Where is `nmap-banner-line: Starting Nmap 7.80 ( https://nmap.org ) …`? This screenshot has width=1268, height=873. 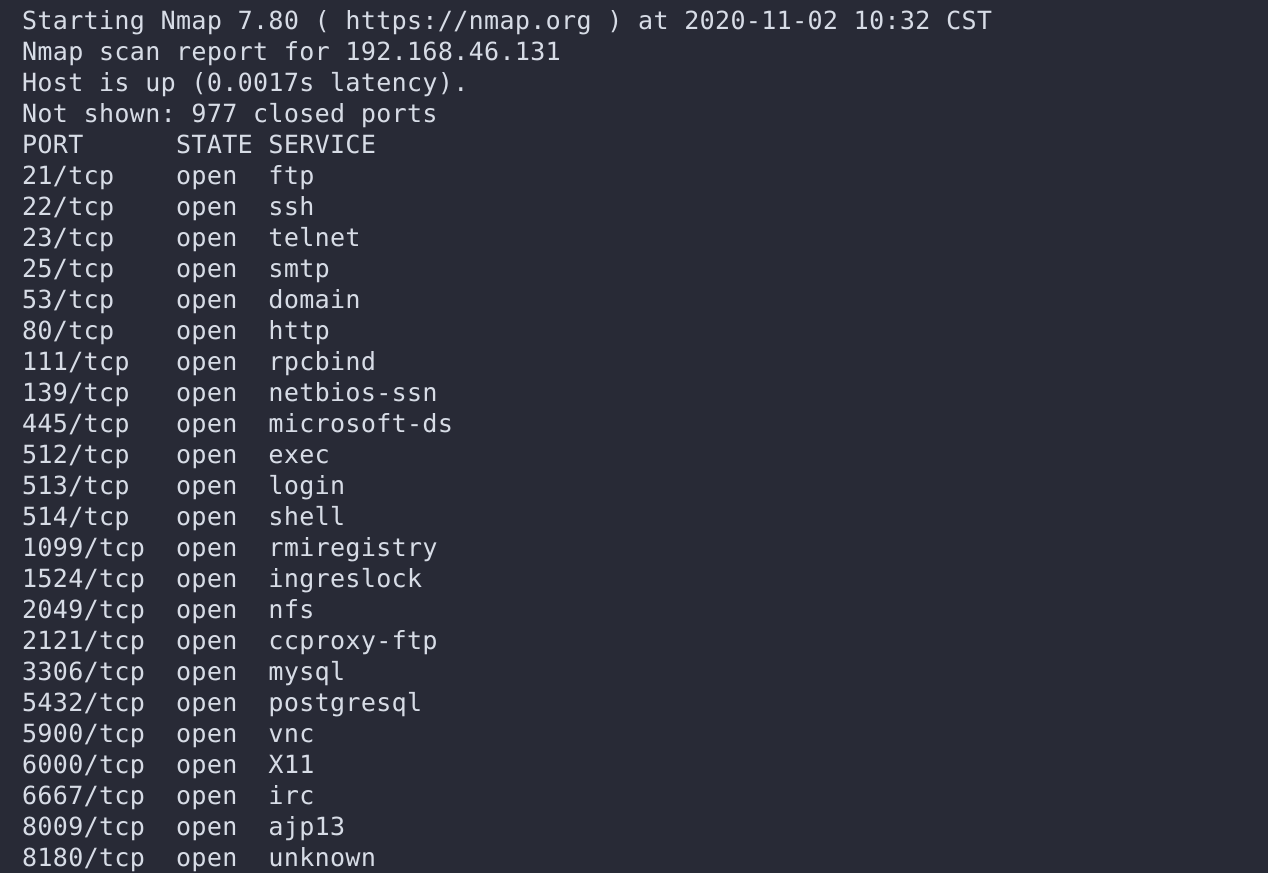 nmap-banner-line: Starting Nmap 7.80 ( https://nmap.org ) … is located at coordinates (507, 20).